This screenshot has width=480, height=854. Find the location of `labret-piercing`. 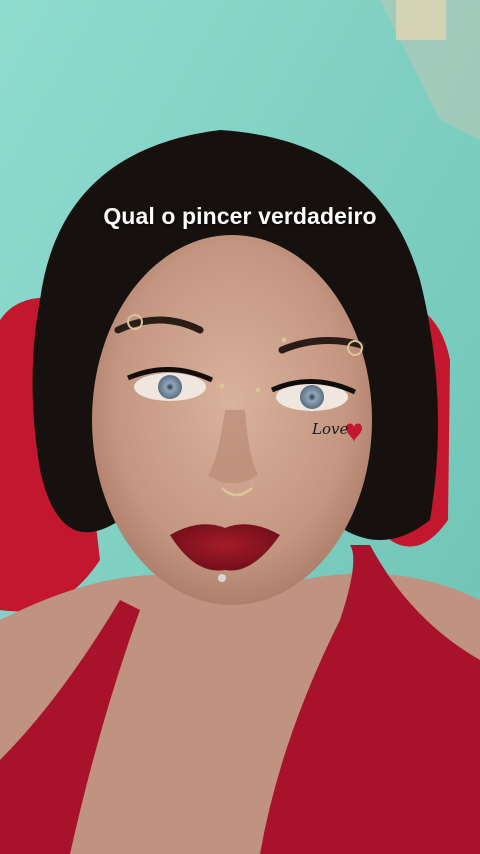

labret-piercing is located at coordinates (222, 578).